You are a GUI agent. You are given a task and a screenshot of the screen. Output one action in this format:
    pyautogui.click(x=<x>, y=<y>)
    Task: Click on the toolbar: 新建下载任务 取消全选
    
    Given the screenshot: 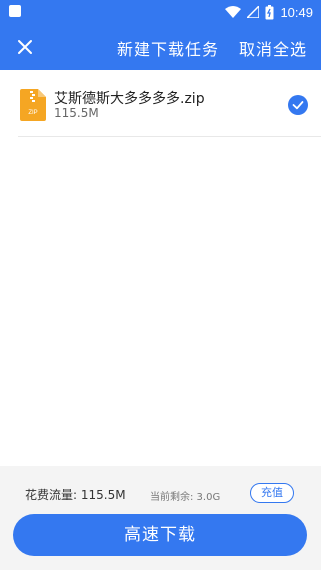 What is the action you would take?
    pyautogui.click(x=160, y=47)
    